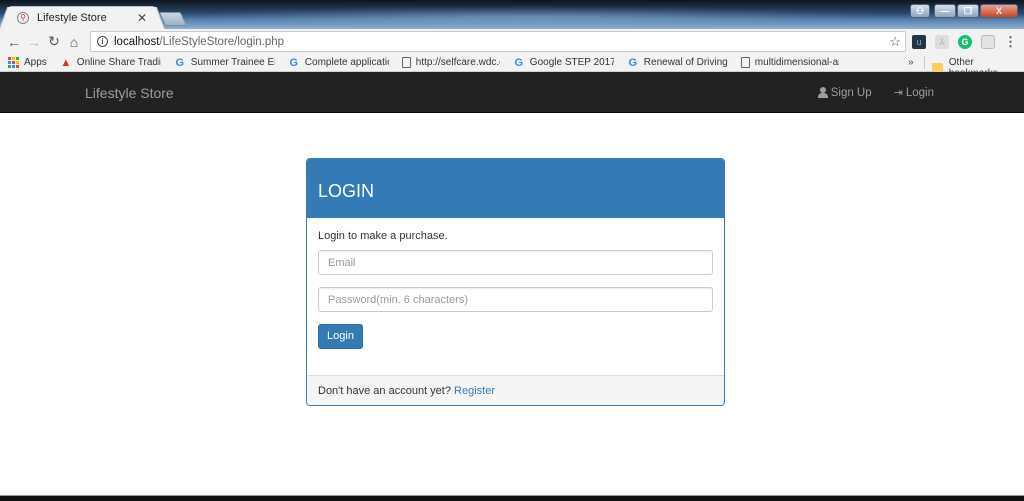 Image resolution: width=1024 pixels, height=501 pixels. Describe the element at coordinates (66, 62) in the screenshot. I see `angel-logo-icon: ▲` at that location.